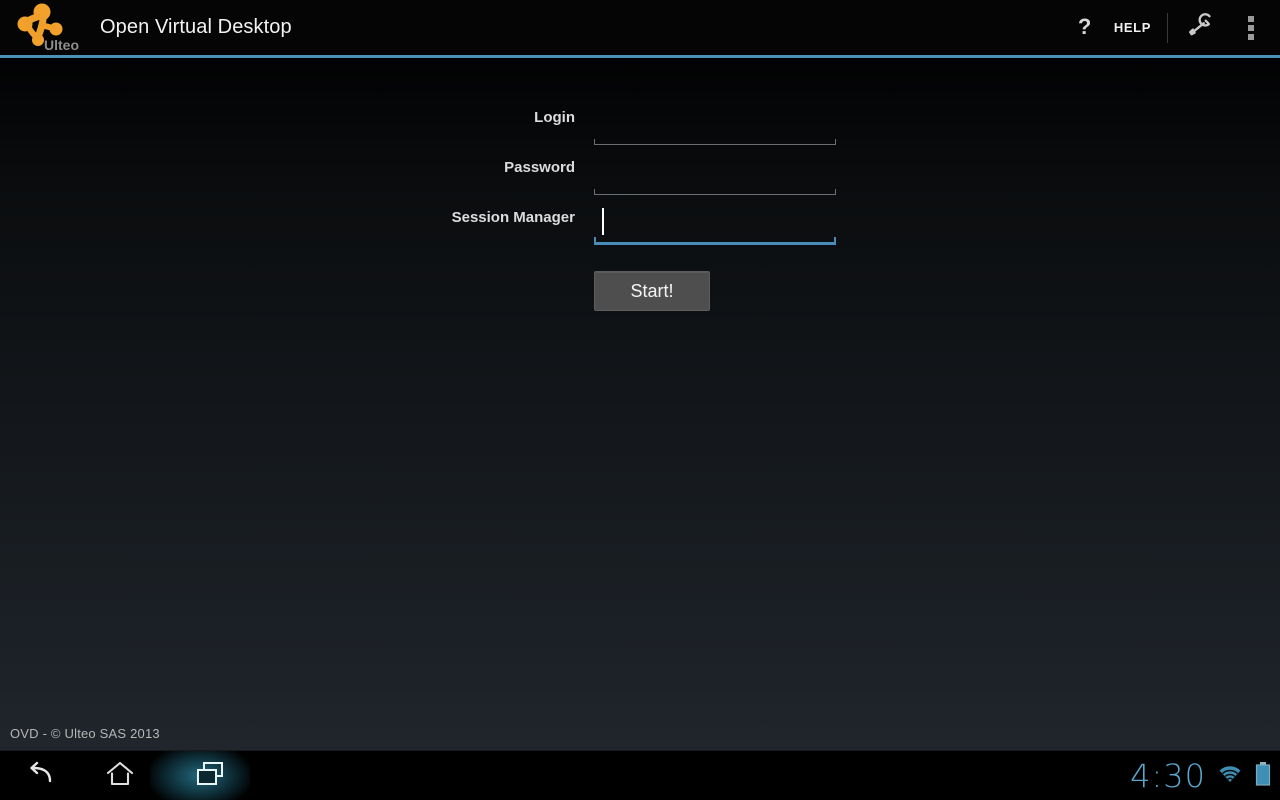 The image size is (1280, 800). I want to click on battery-icon, so click(1263, 776).